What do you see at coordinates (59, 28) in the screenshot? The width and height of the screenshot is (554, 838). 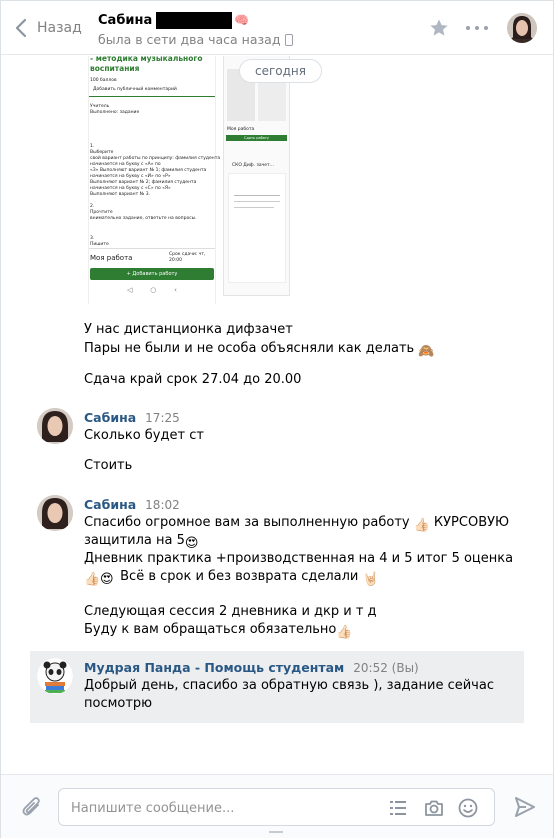 I see `back-label: Назад` at bounding box center [59, 28].